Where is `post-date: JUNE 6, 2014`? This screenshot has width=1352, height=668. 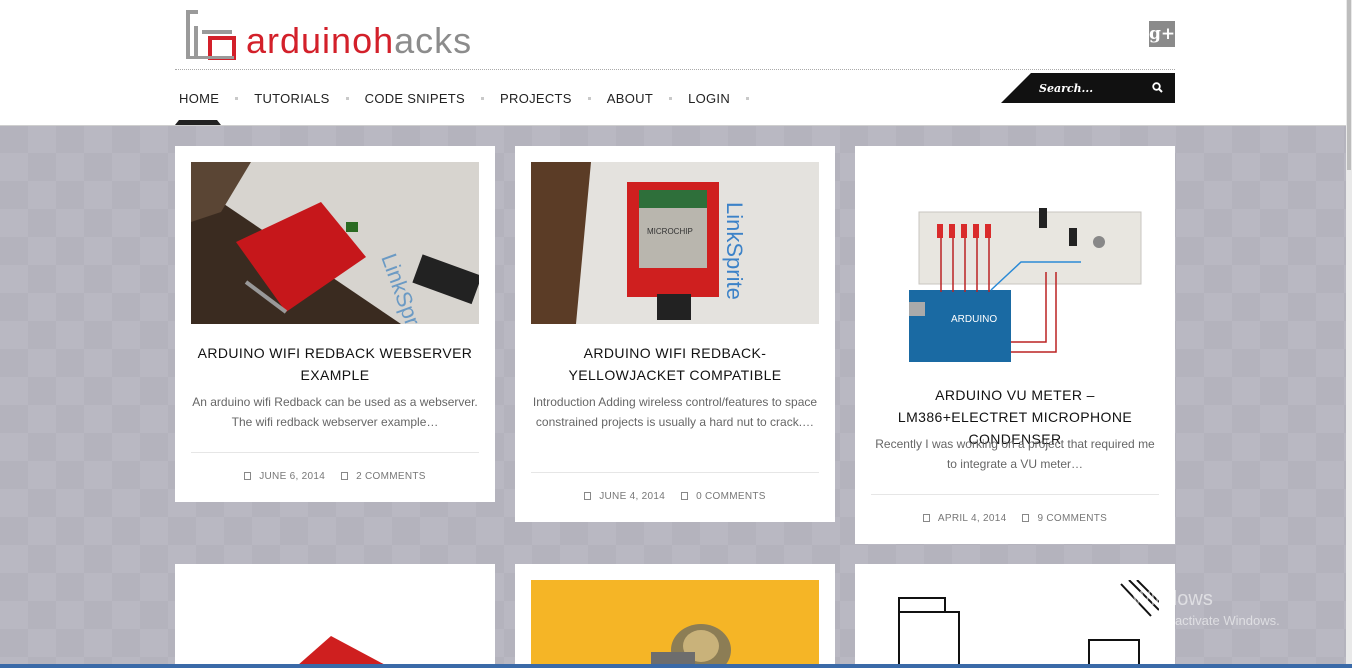 post-date: JUNE 6, 2014 is located at coordinates (292, 476).